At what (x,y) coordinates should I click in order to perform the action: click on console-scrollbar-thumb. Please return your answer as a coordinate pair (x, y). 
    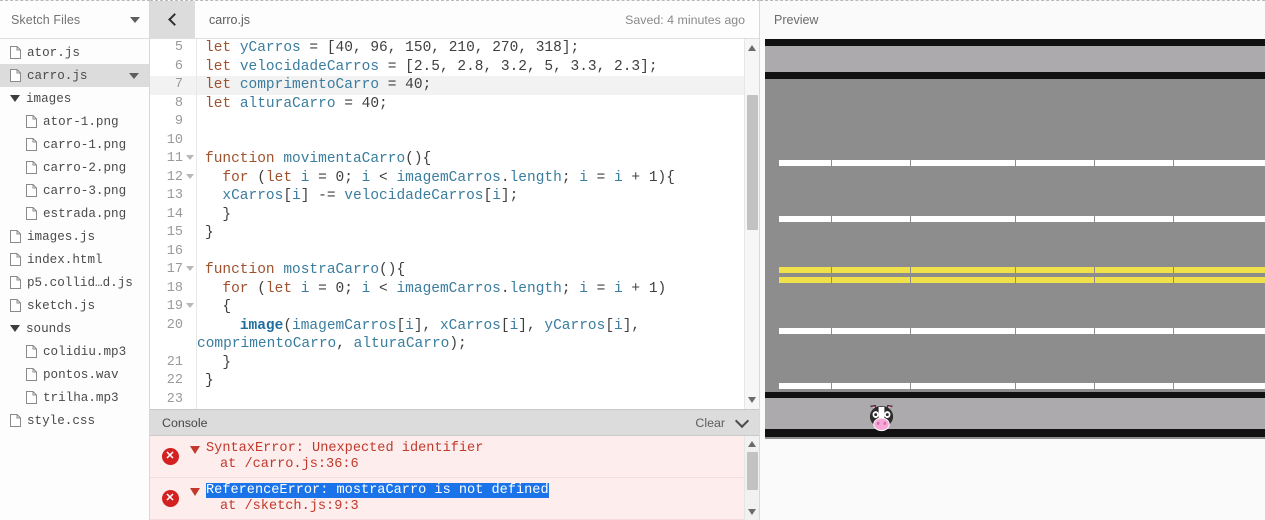
    Looking at the image, I should click on (752, 471).